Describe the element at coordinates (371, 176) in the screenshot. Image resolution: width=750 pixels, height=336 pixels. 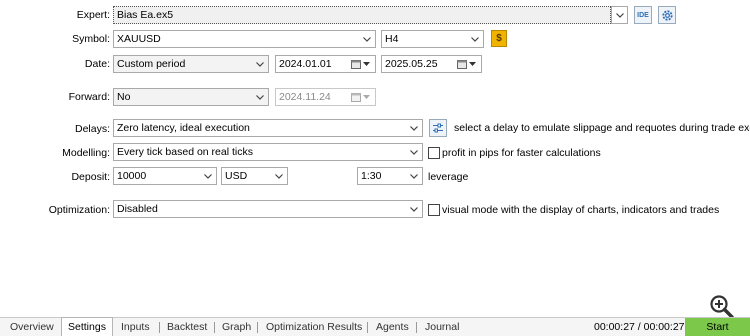
I see `leverage-value: 1:30` at that location.